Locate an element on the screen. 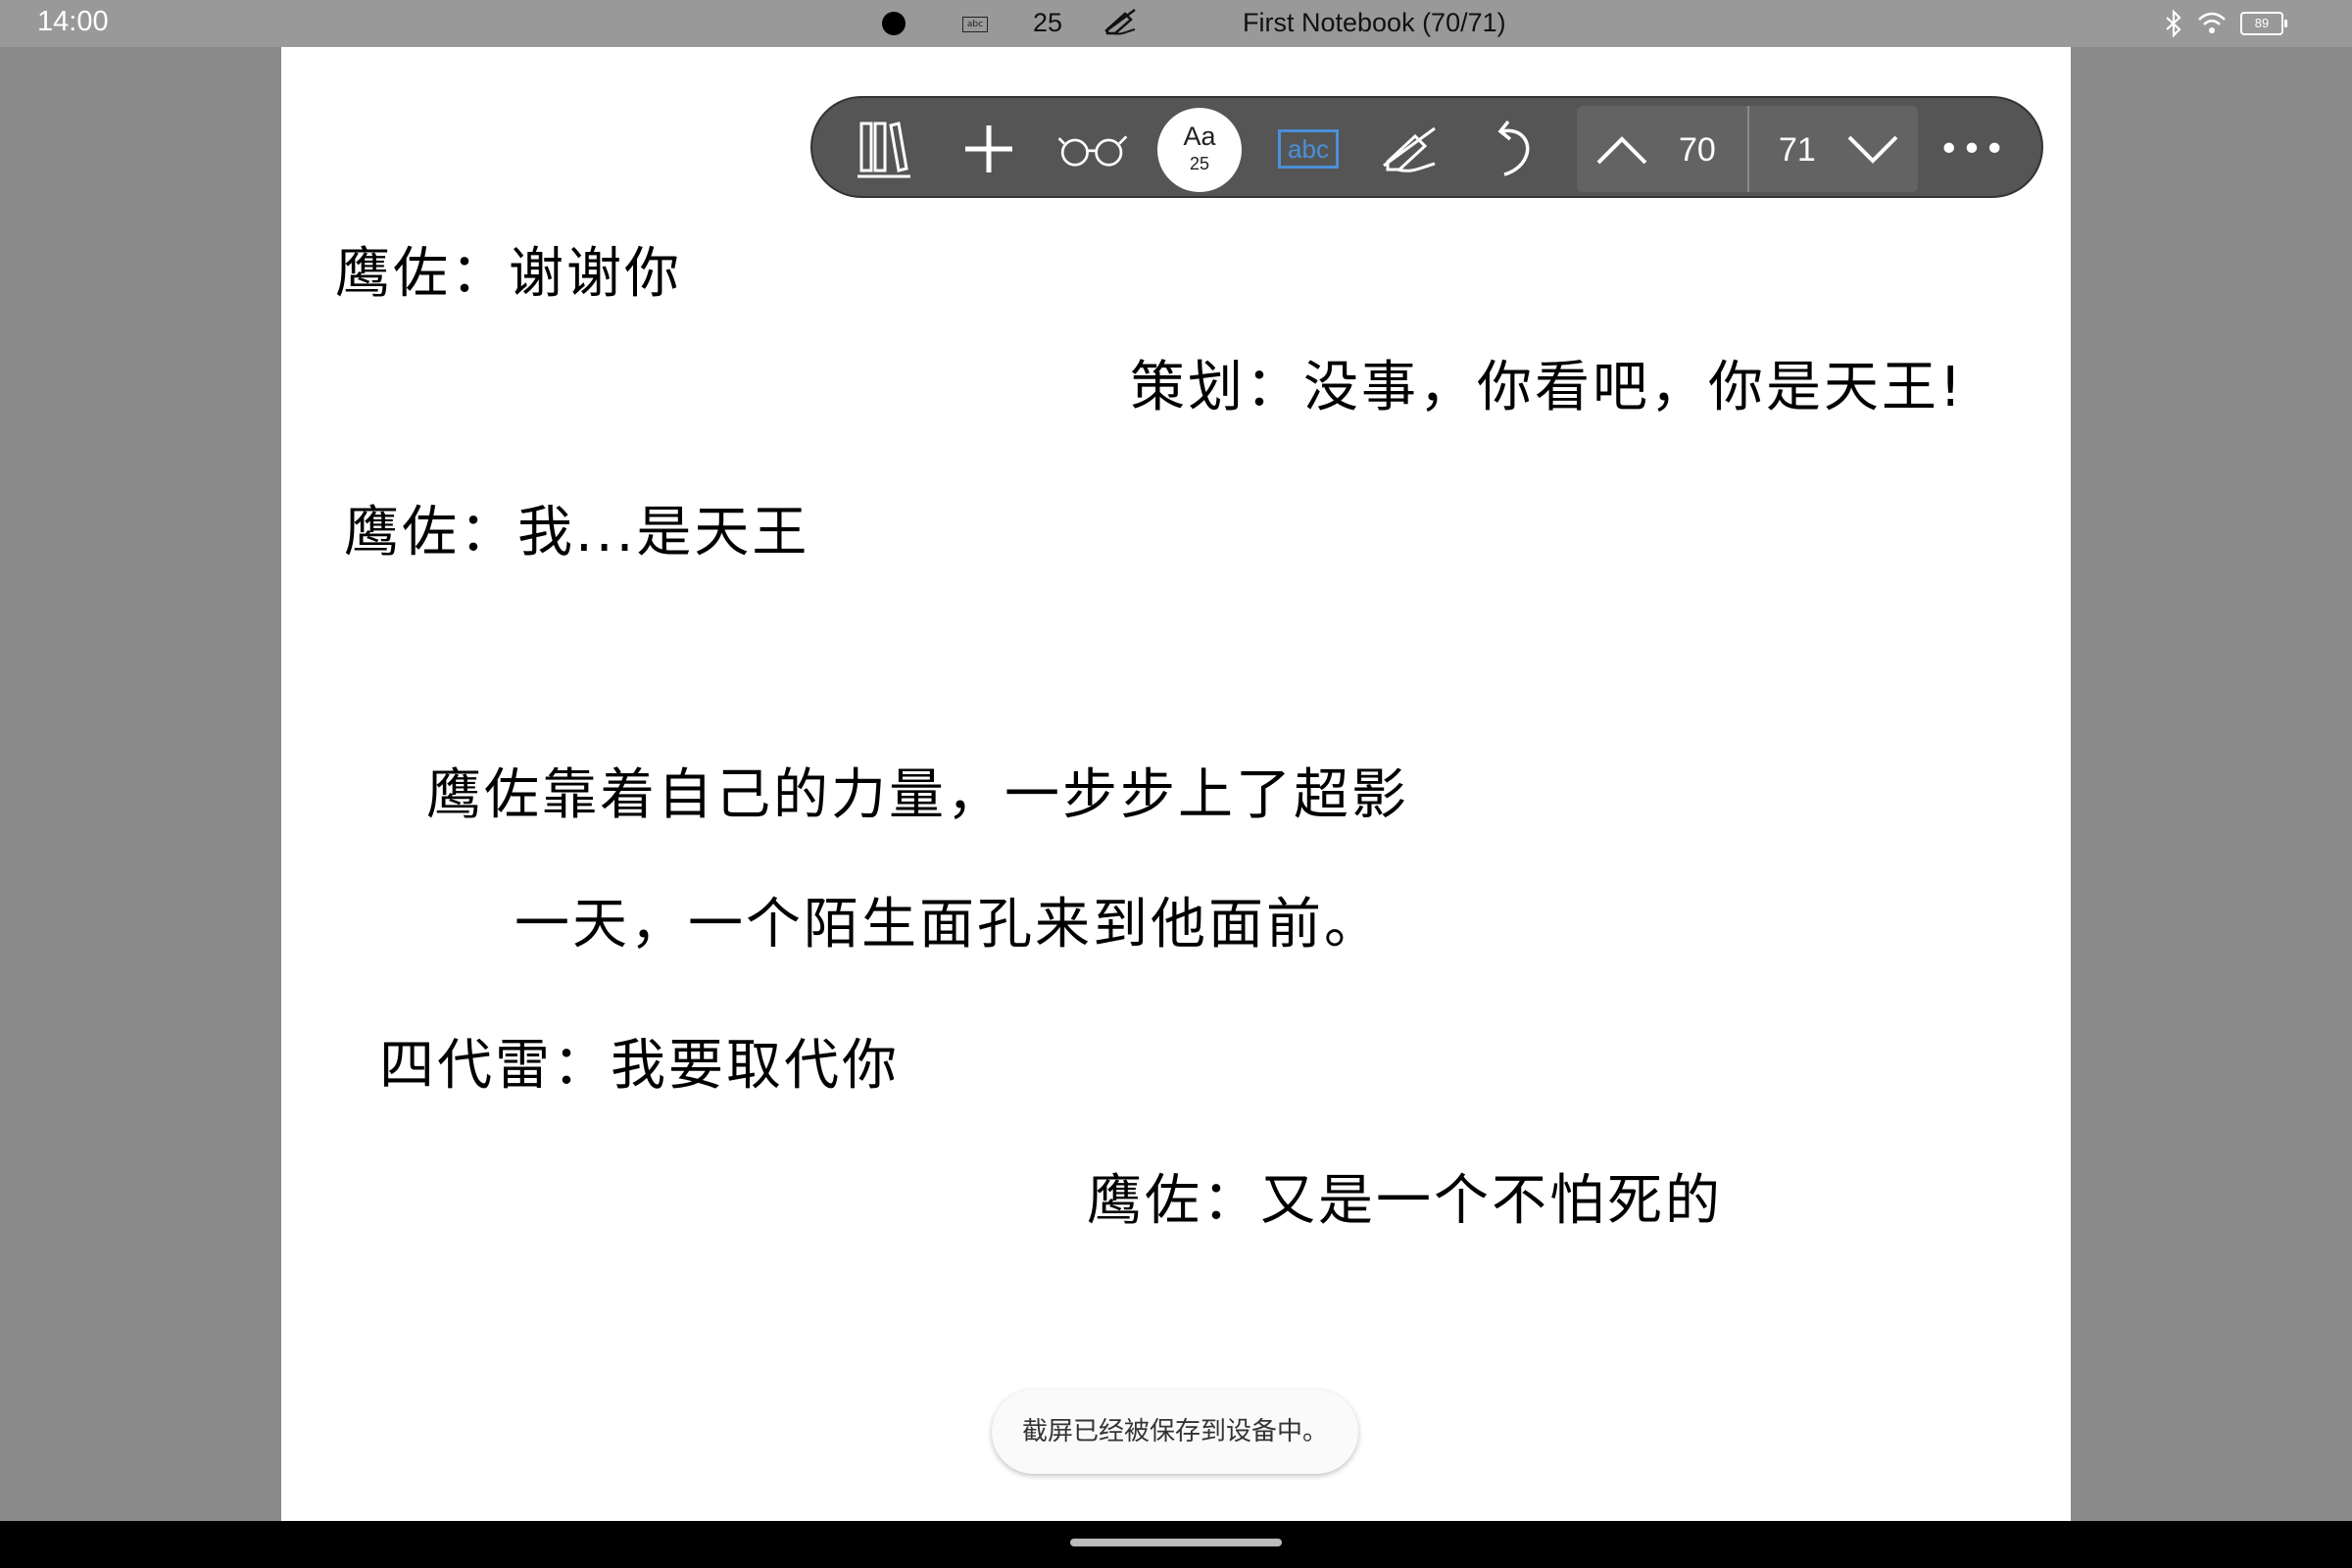 The width and height of the screenshot is (2352, 1568). screenshot-saved-toast: 截屏已经被保存到设备中。 is located at coordinates (1175, 1432).